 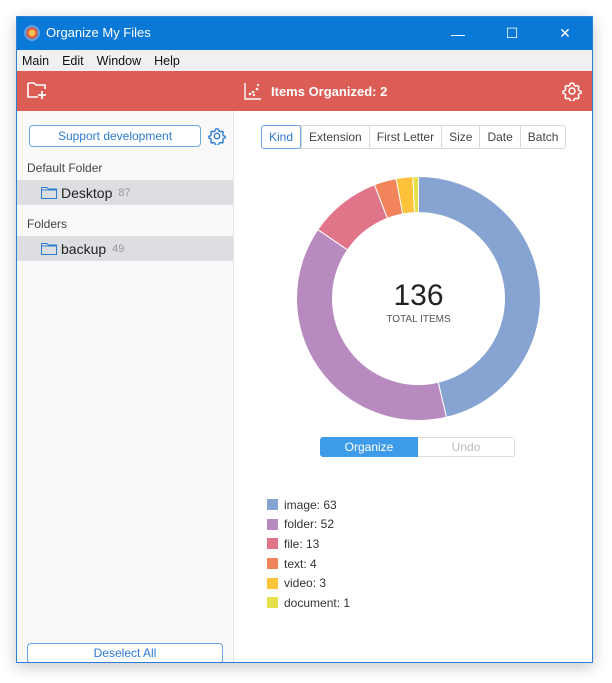 I want to click on menu-main: Main, so click(x=36, y=61).